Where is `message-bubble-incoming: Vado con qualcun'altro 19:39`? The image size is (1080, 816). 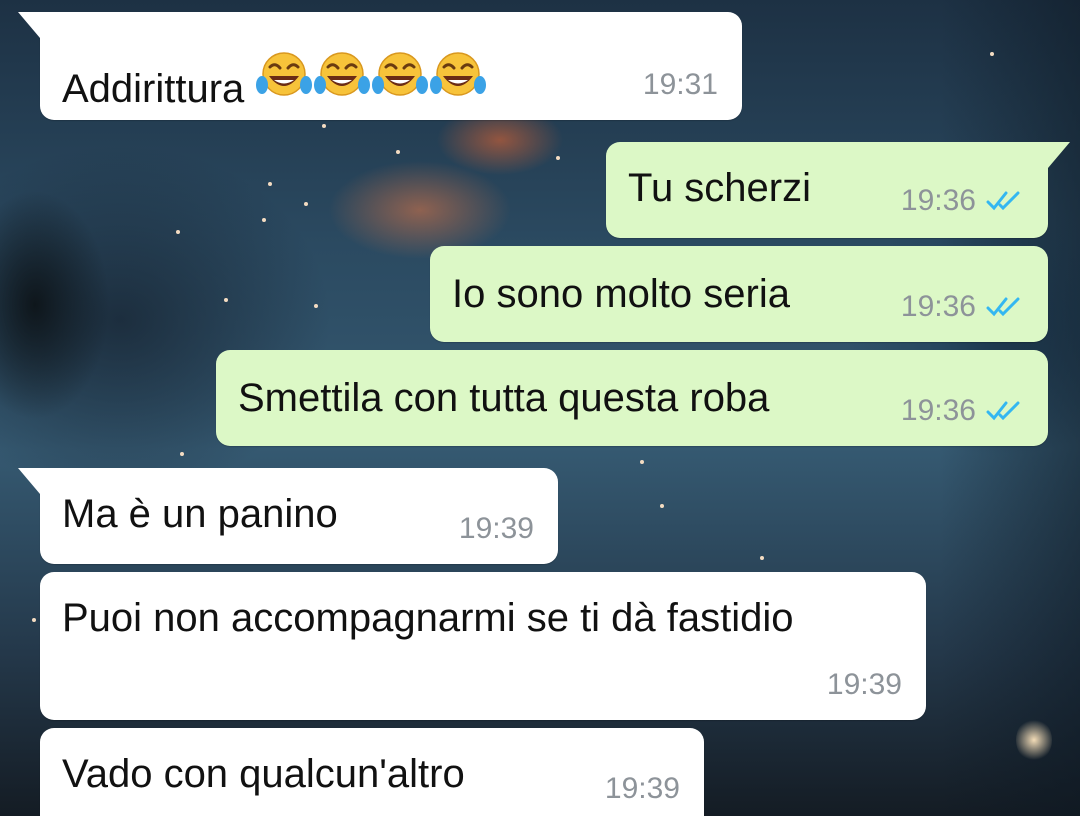 message-bubble-incoming: Vado con qualcun'altro 19:39 is located at coordinates (372, 772).